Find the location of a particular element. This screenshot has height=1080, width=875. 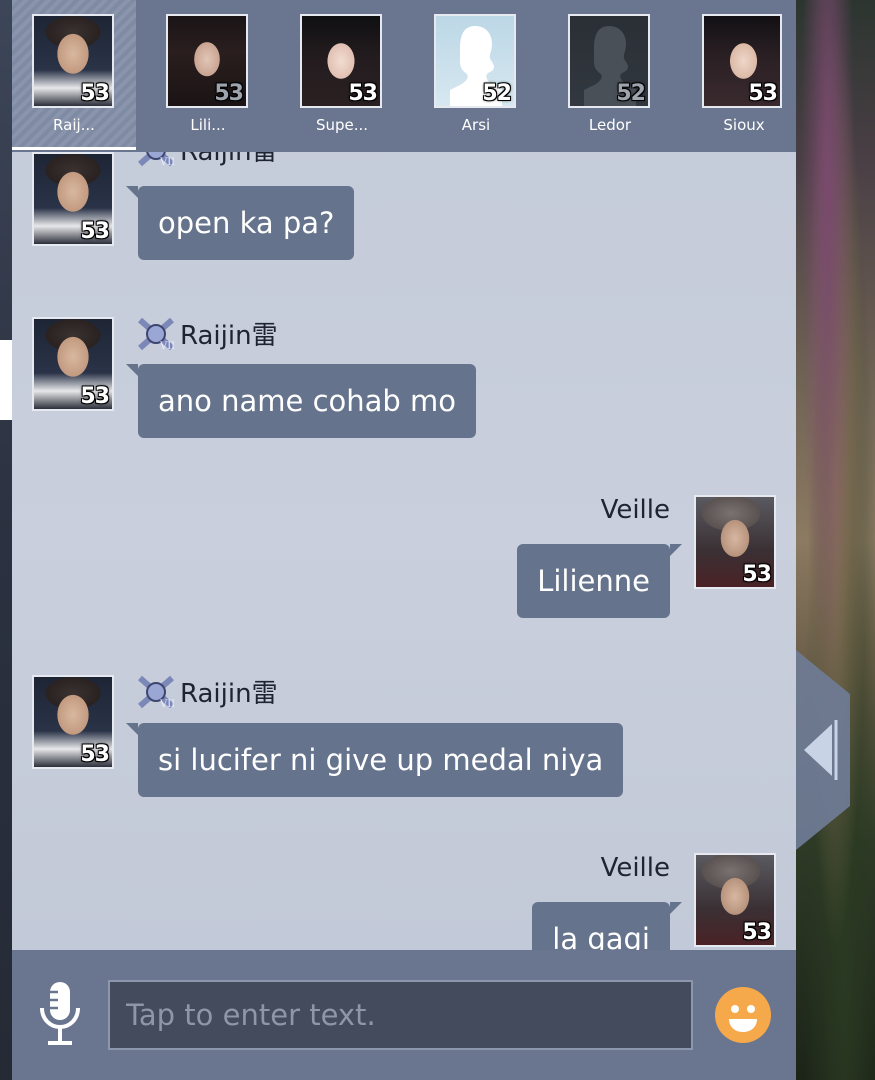

contact-tab-arsi: 52 Arsi is located at coordinates (476, 75).